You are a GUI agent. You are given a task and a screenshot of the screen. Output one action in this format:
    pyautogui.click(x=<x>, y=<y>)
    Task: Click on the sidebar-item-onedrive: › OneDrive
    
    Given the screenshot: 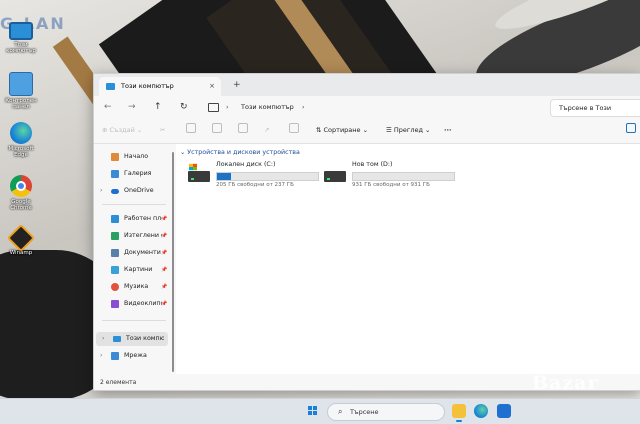 What is the action you would take?
    pyautogui.click(x=134, y=191)
    